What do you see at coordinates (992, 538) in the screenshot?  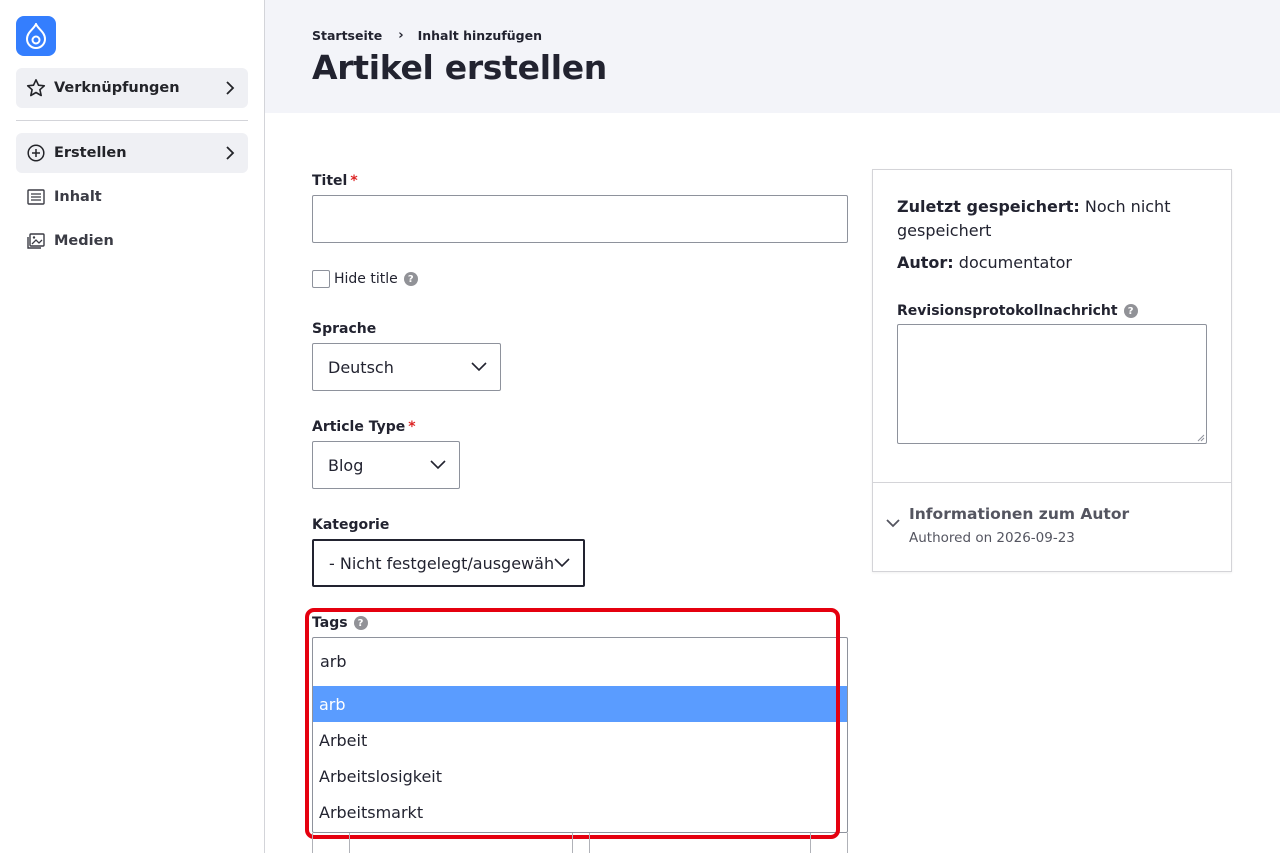 I see `author-info-summary: Authored on 2026-09-23` at bounding box center [992, 538].